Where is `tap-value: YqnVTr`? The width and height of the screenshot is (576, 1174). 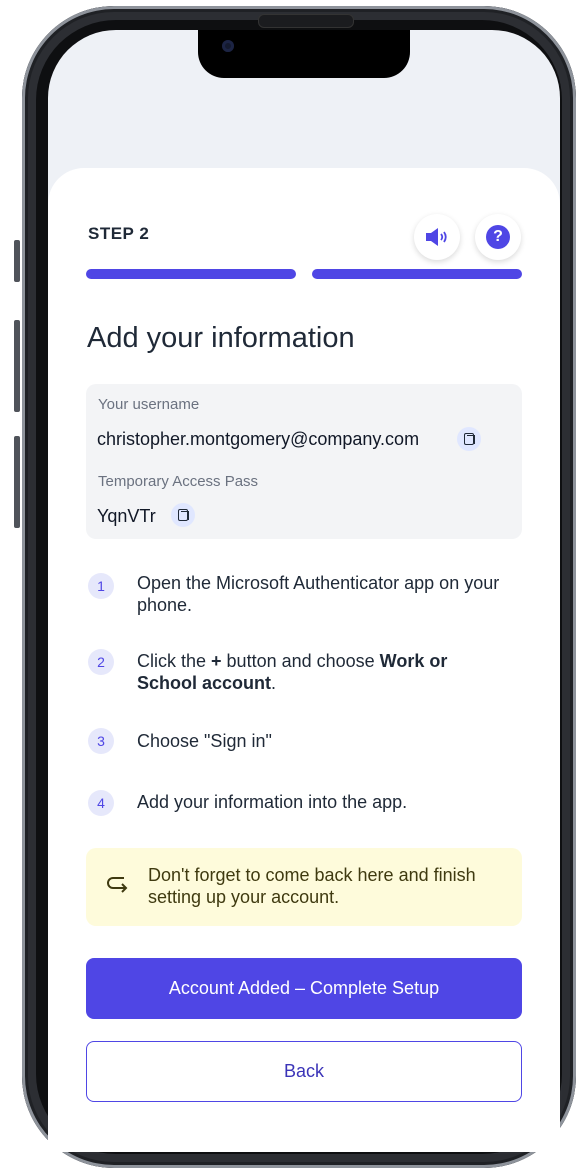 tap-value: YqnVTr is located at coordinates (126, 516).